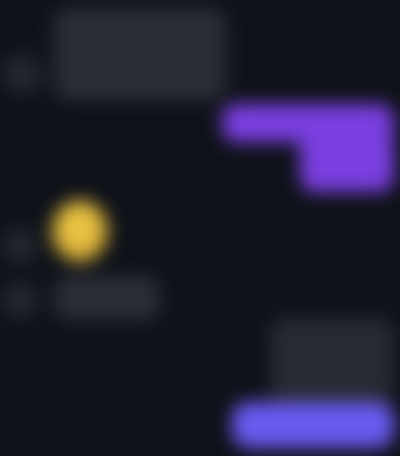 This screenshot has height=456, width=400. Describe the element at coordinates (313, 425) in the screenshot. I see `outgoing-message-bubble` at that location.